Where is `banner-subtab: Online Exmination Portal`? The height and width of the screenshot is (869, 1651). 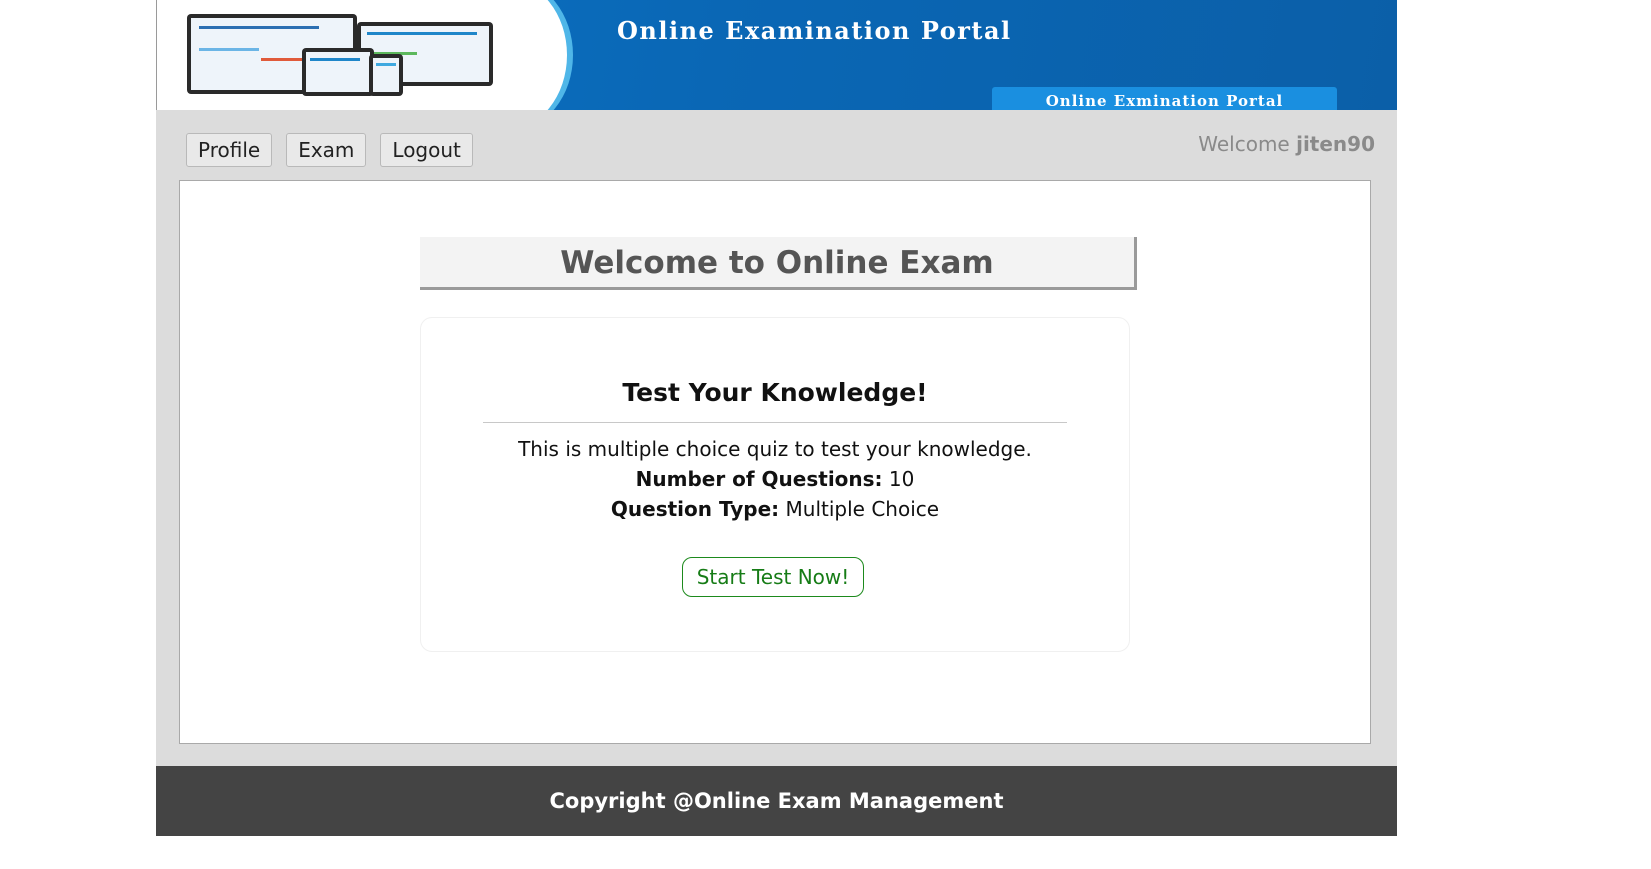 banner-subtab: Online Exmination Portal is located at coordinates (1164, 98).